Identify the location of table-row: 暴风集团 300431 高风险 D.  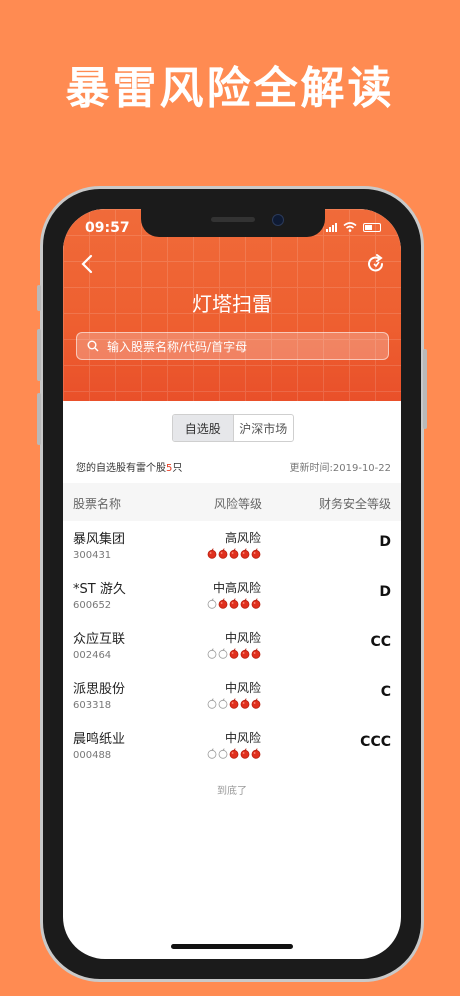
(232, 546).